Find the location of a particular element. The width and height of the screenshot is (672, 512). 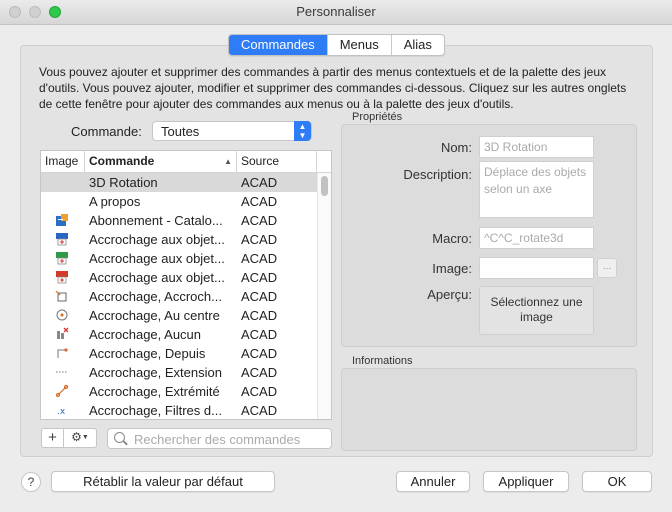

scrollbar-thumb is located at coordinates (324, 186).